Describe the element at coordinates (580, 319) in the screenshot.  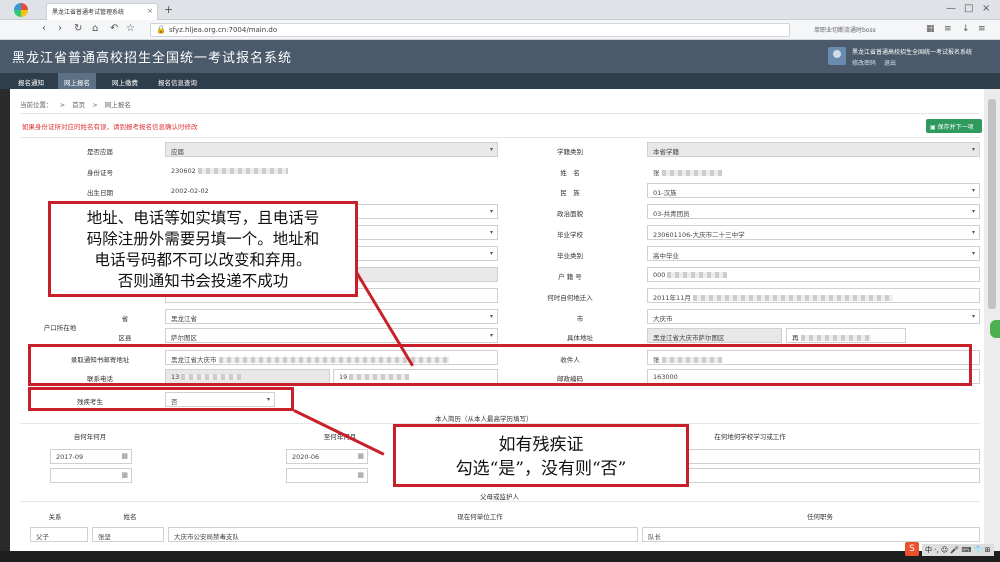
I see `label-city: 市` at that location.